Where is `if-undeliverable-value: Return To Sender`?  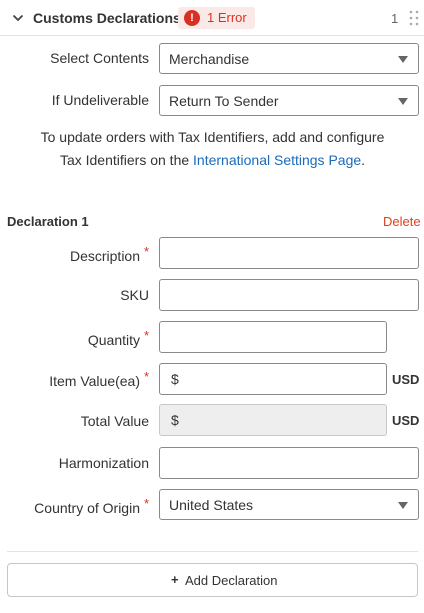 if-undeliverable-value: Return To Sender is located at coordinates (224, 101).